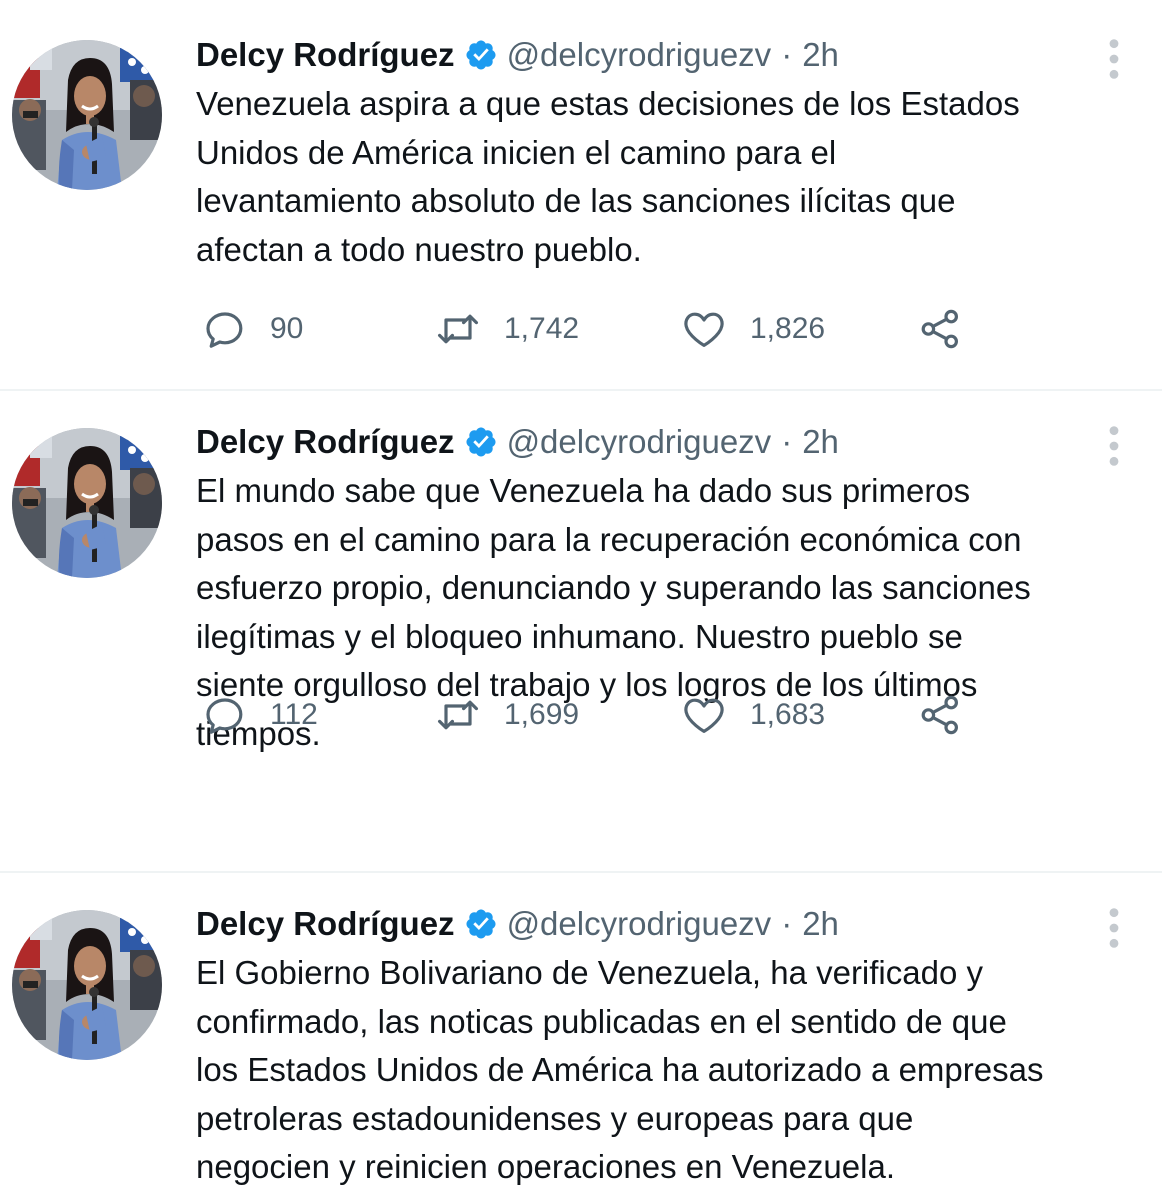 The image size is (1162, 1200). Describe the element at coordinates (259, 715) in the screenshot. I see `reply-button: 112` at that location.